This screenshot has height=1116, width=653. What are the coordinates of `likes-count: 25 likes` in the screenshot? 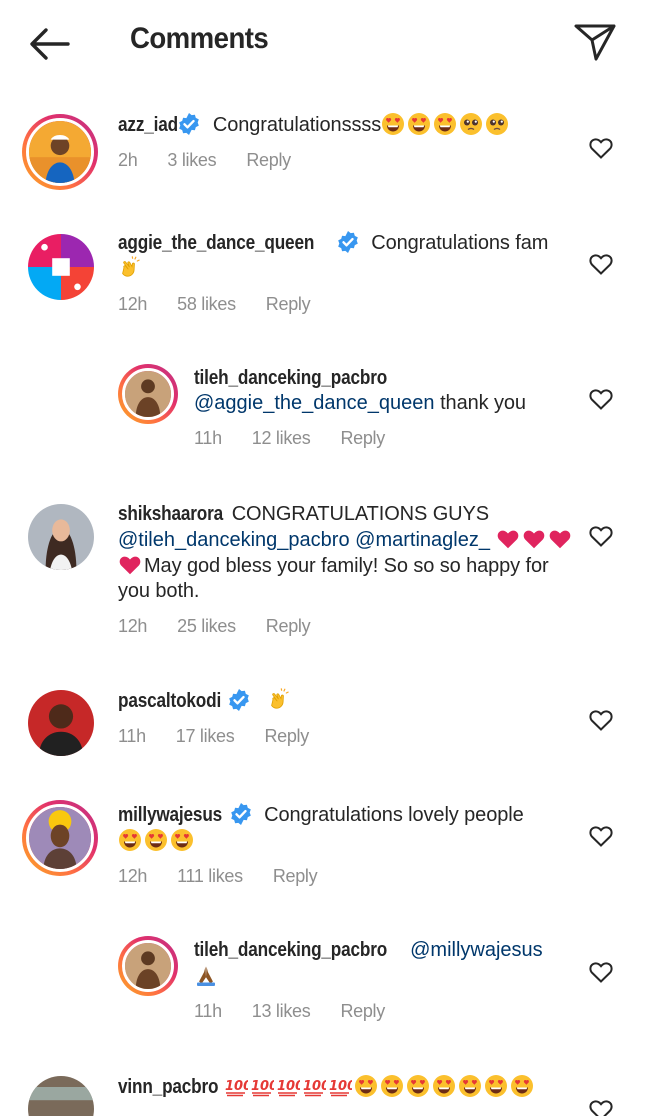 It's located at (206, 626).